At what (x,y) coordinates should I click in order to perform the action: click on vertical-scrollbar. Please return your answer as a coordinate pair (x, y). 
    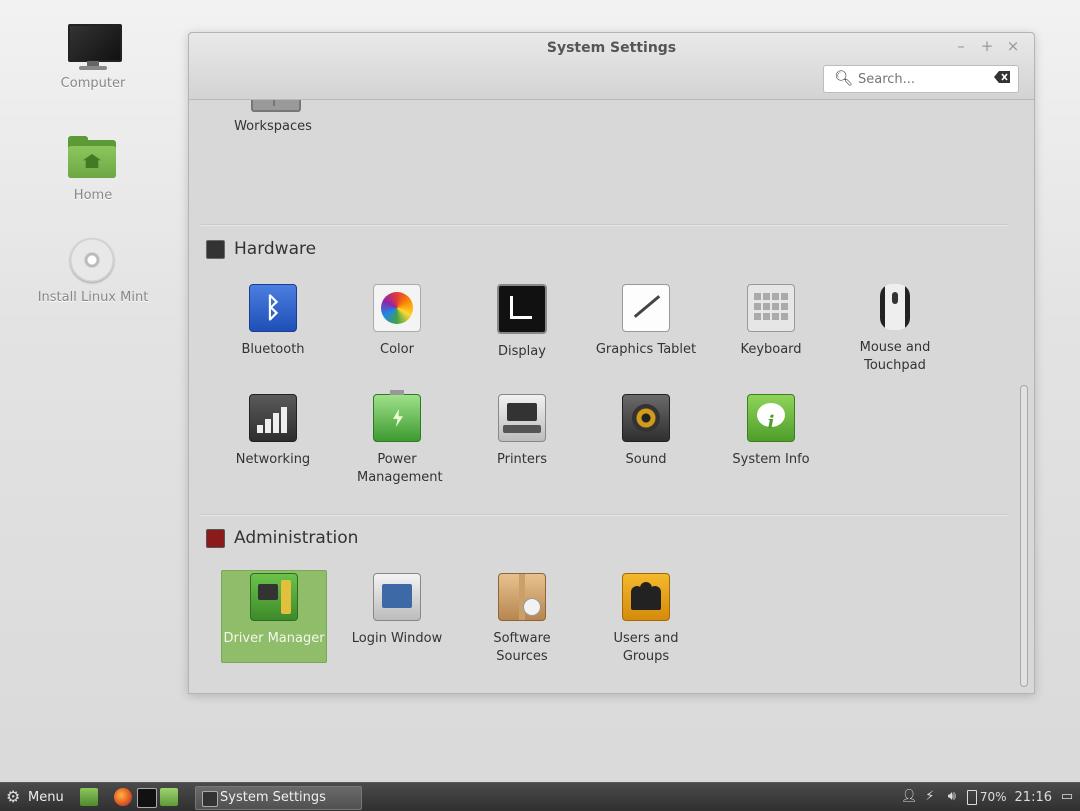
    Looking at the image, I should click on (1024, 536).